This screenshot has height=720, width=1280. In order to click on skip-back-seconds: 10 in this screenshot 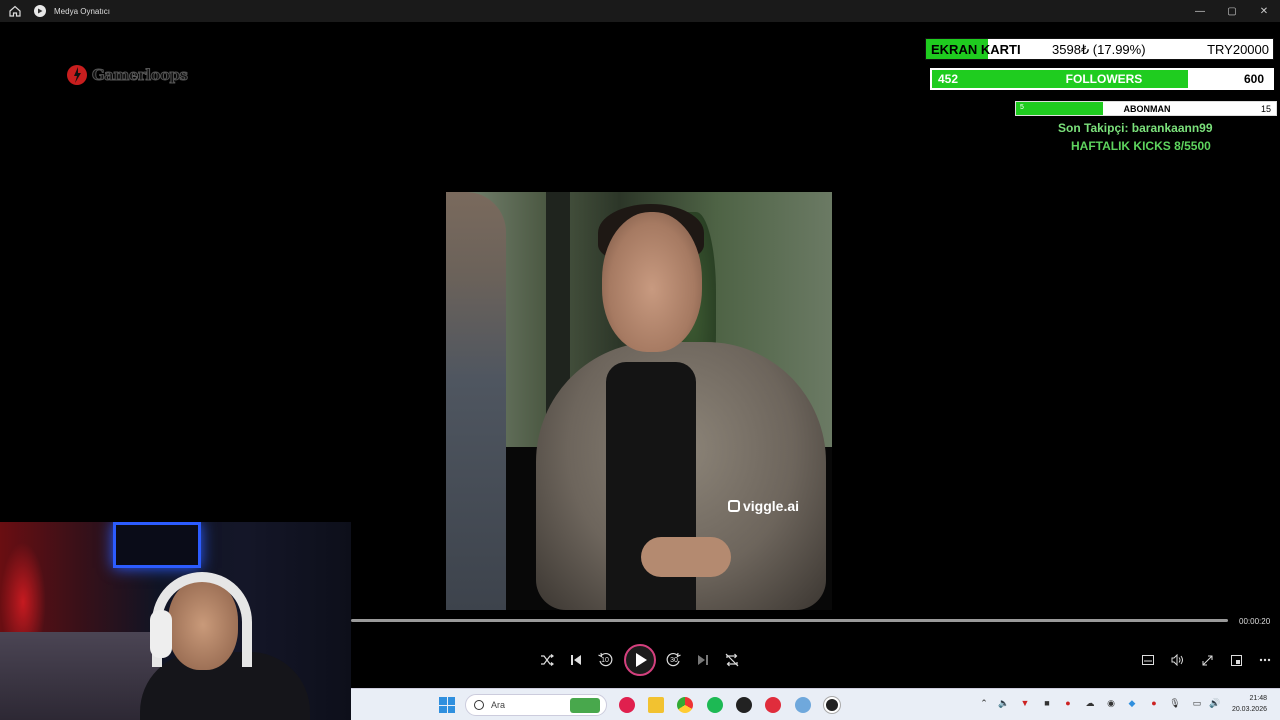, I will do `click(605, 660)`.